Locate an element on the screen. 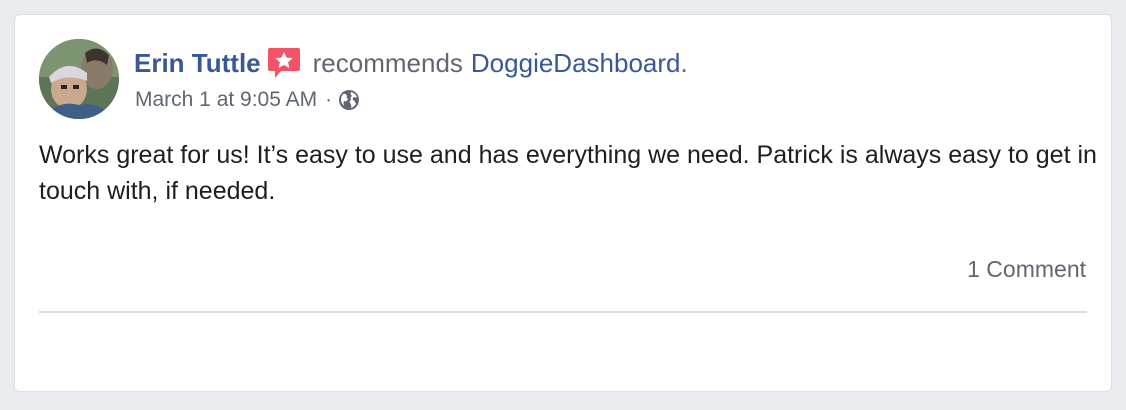 The image size is (1126, 410). post-meta: March 1 at 9:05 AM · is located at coordinates (247, 100).